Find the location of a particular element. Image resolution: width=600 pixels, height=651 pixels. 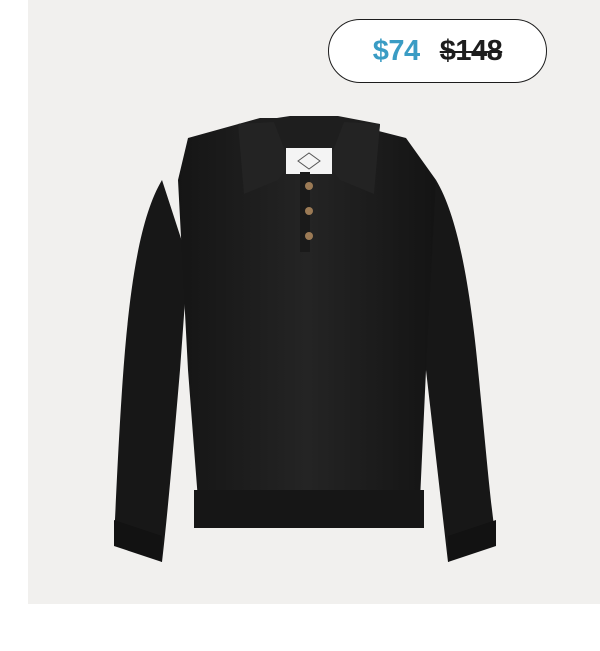

hem-ribbing is located at coordinates (309, 509).